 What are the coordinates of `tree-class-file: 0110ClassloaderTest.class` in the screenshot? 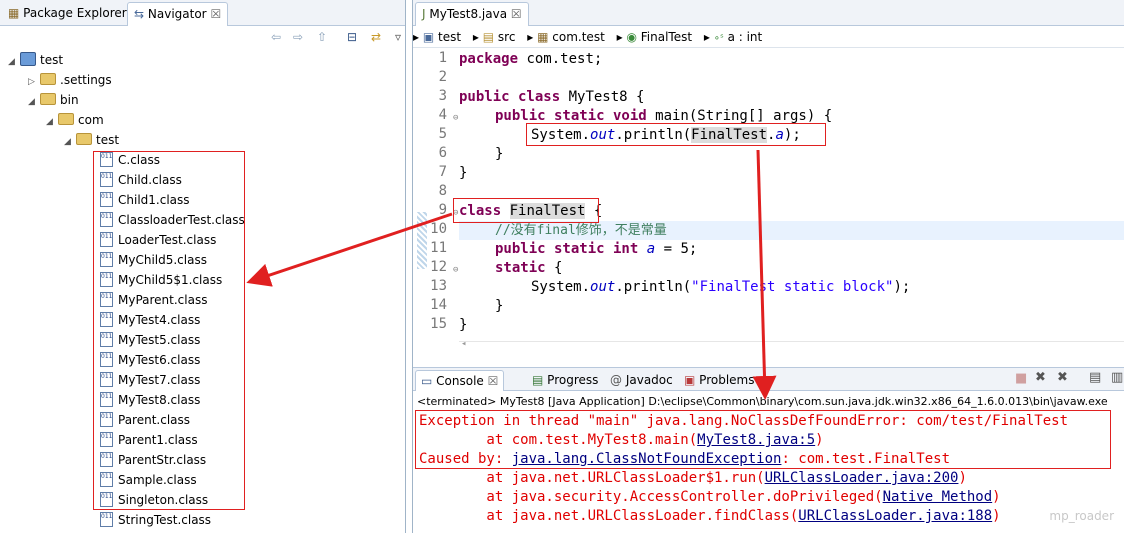 It's located at (172, 220).